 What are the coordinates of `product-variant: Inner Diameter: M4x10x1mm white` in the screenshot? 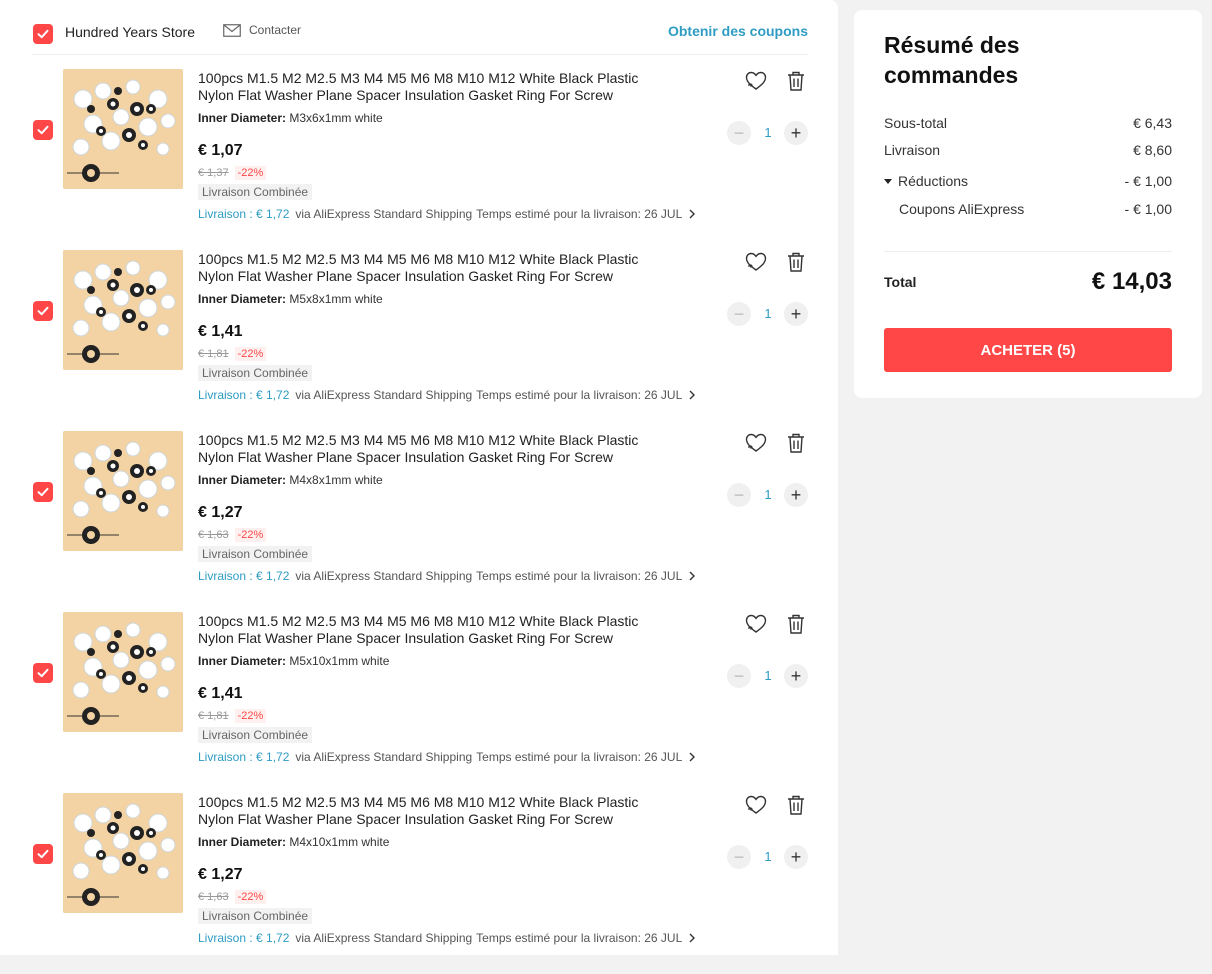 It's located at (293, 842).